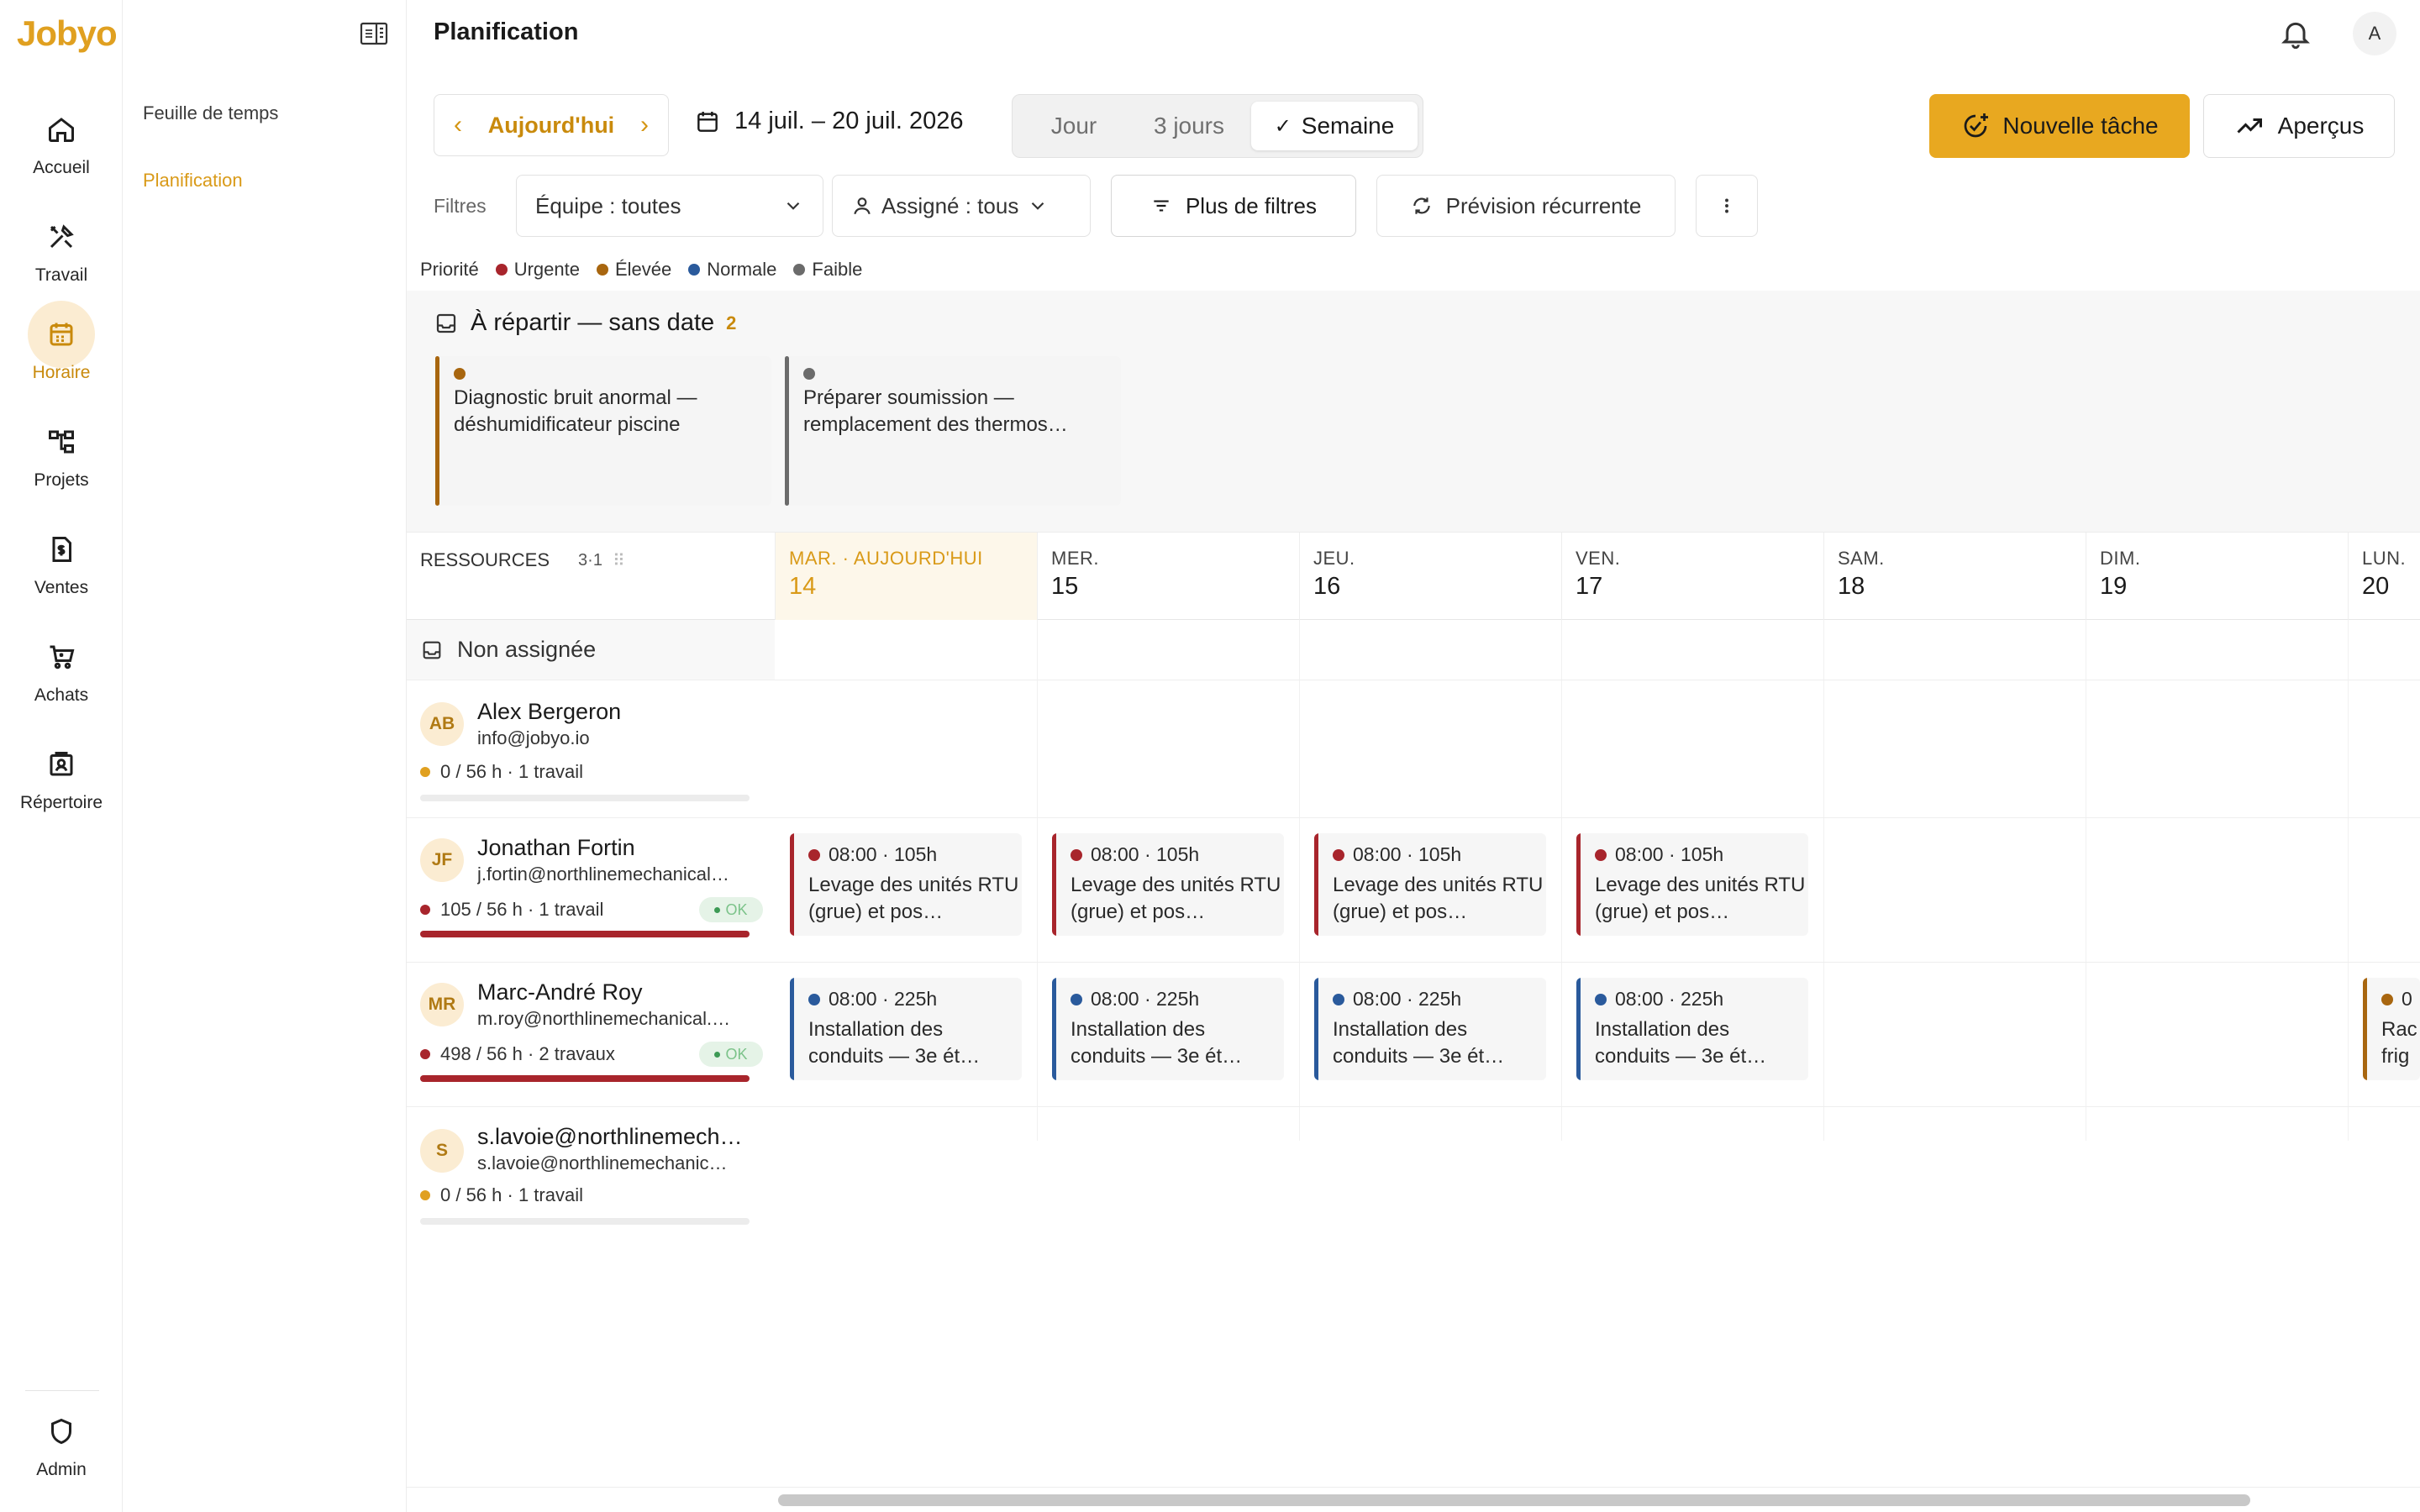 This screenshot has width=2420, height=1512. What do you see at coordinates (2059, 126) in the screenshot?
I see `new-task-button: Nouvelle tâche` at bounding box center [2059, 126].